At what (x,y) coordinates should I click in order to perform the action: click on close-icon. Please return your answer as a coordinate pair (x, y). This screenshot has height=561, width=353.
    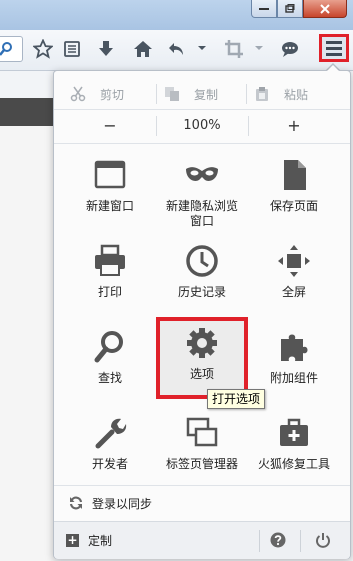
    Looking at the image, I should click on (325, 8).